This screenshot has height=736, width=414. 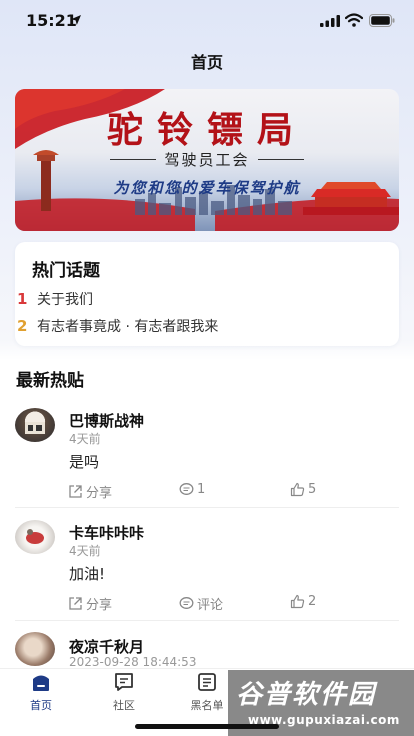 I want to click on page-title: 首页, so click(x=206, y=62).